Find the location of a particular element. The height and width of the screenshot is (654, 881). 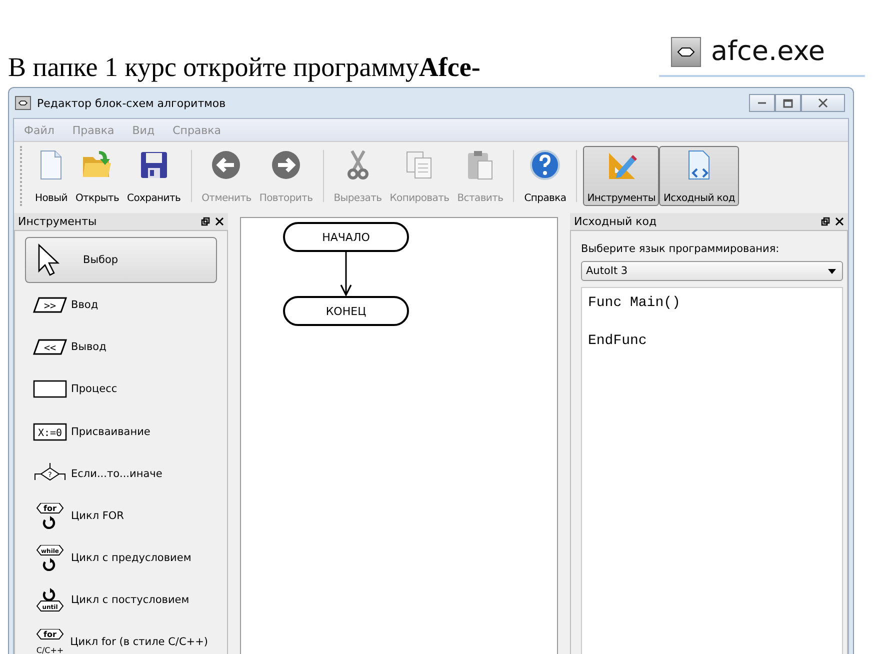

panel-title: Исходный код is located at coordinates (615, 221).